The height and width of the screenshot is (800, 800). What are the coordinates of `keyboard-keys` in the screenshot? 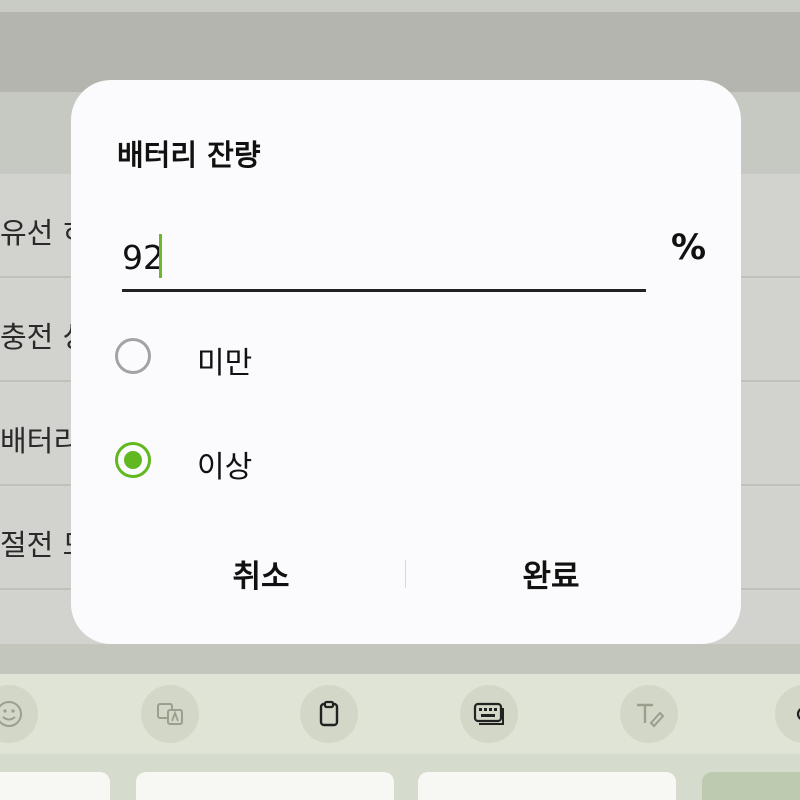 It's located at (400, 777).